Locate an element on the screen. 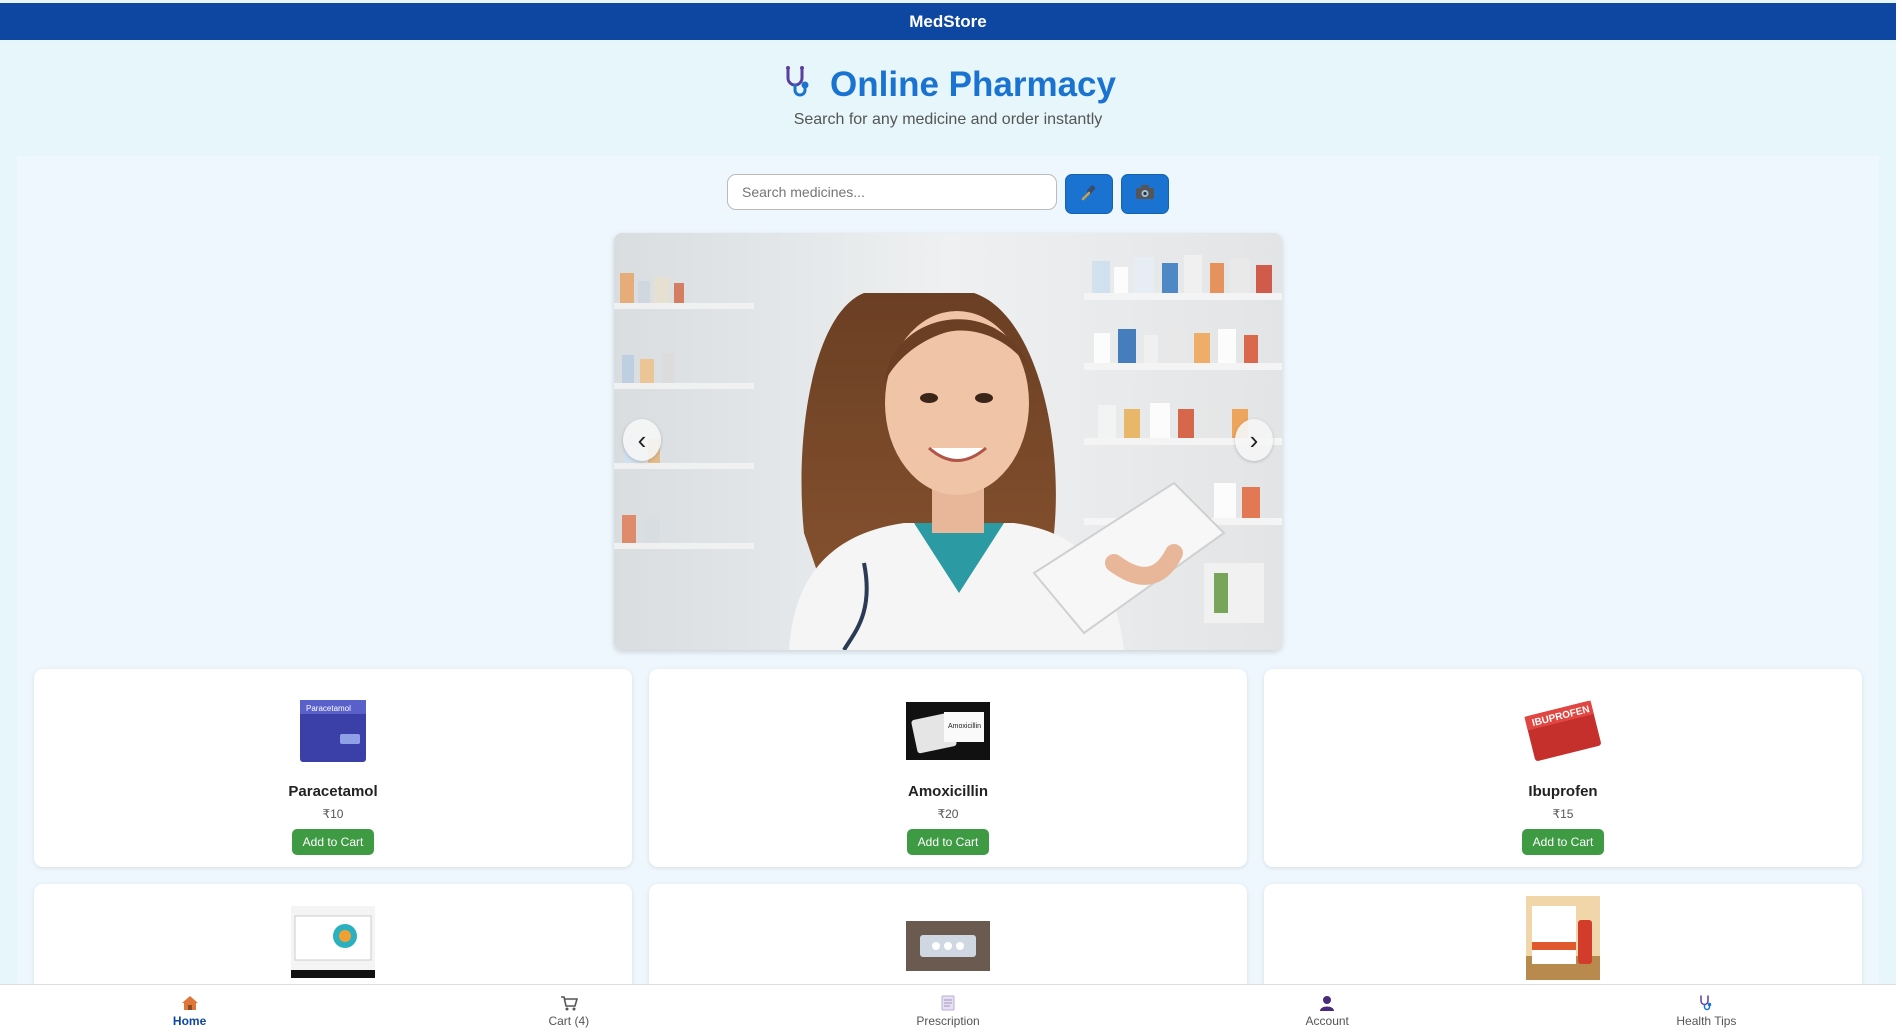 Image resolution: width=1902 pixels, height=1036 pixels. product-price: ₹15 is located at coordinates (1563, 814).